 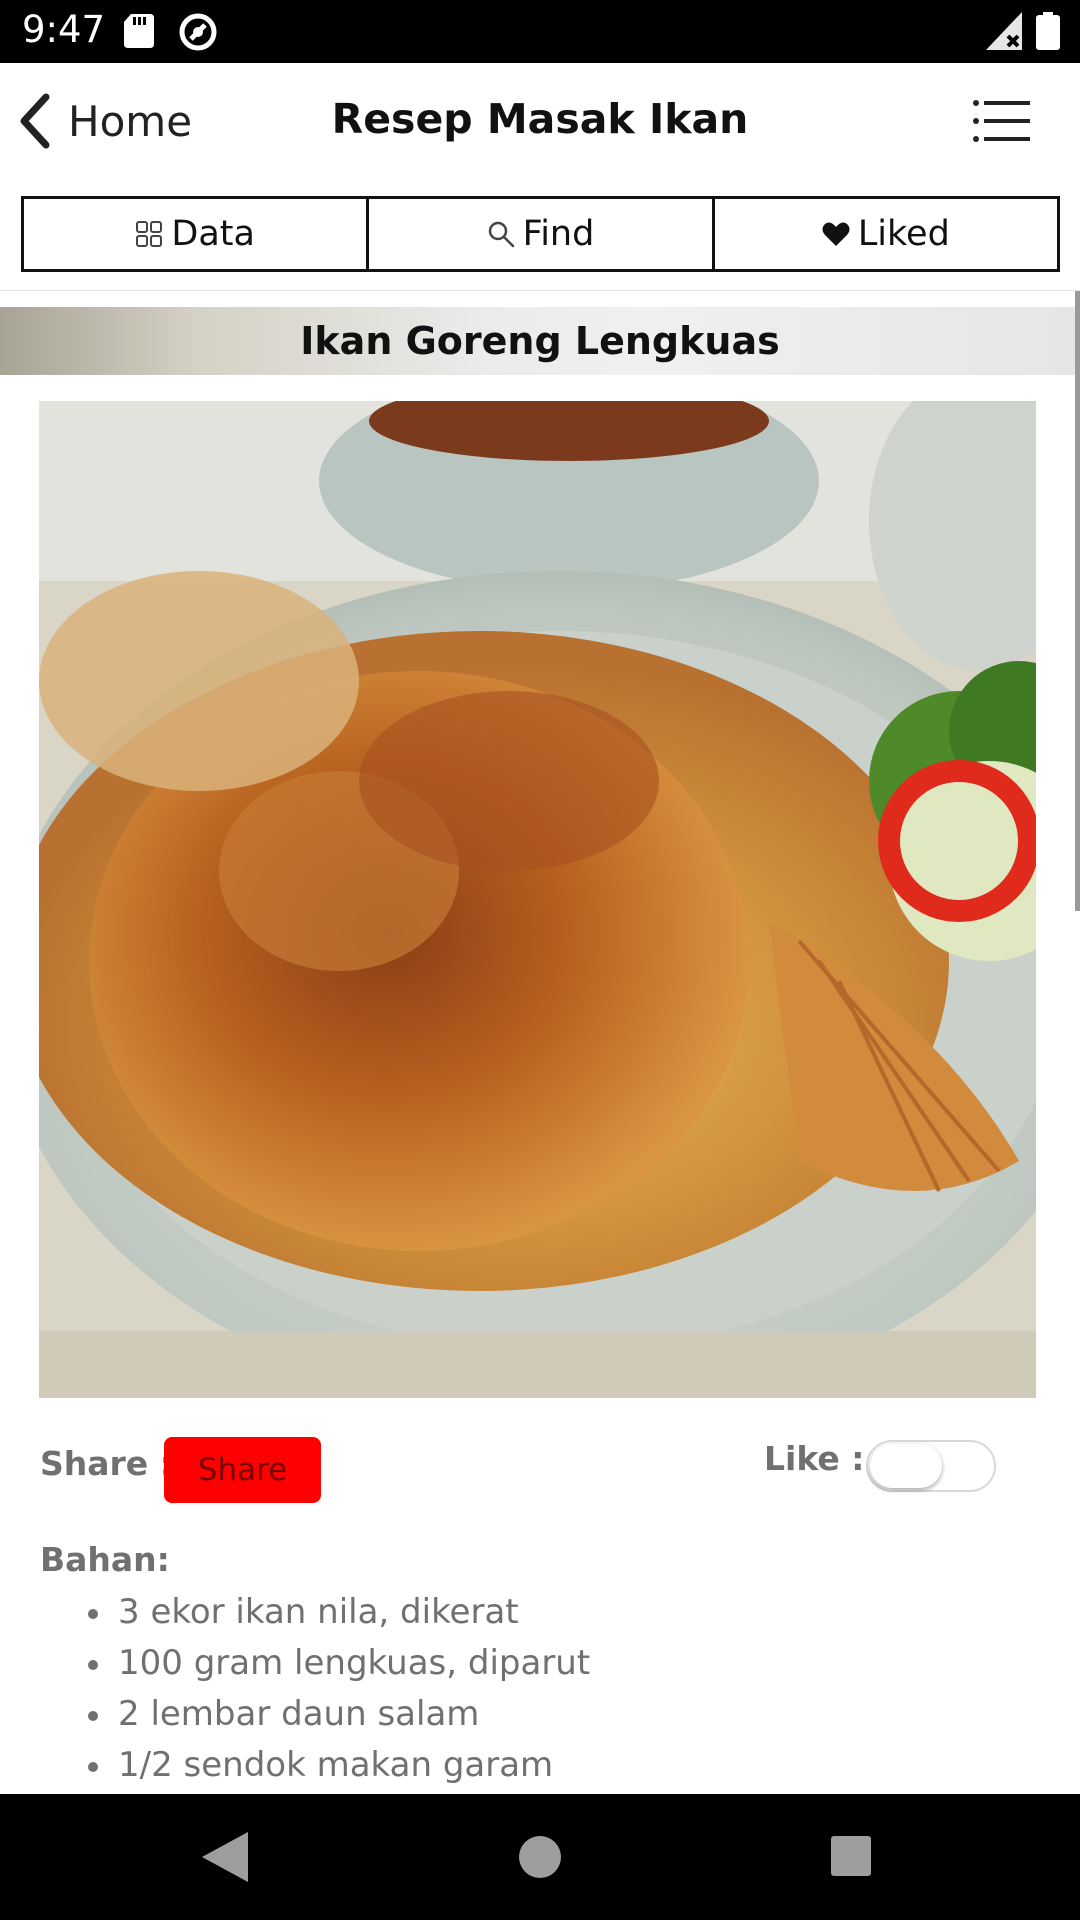 I want to click on ingredient-item: 2 lembar daun salam, so click(x=338, y=1714).